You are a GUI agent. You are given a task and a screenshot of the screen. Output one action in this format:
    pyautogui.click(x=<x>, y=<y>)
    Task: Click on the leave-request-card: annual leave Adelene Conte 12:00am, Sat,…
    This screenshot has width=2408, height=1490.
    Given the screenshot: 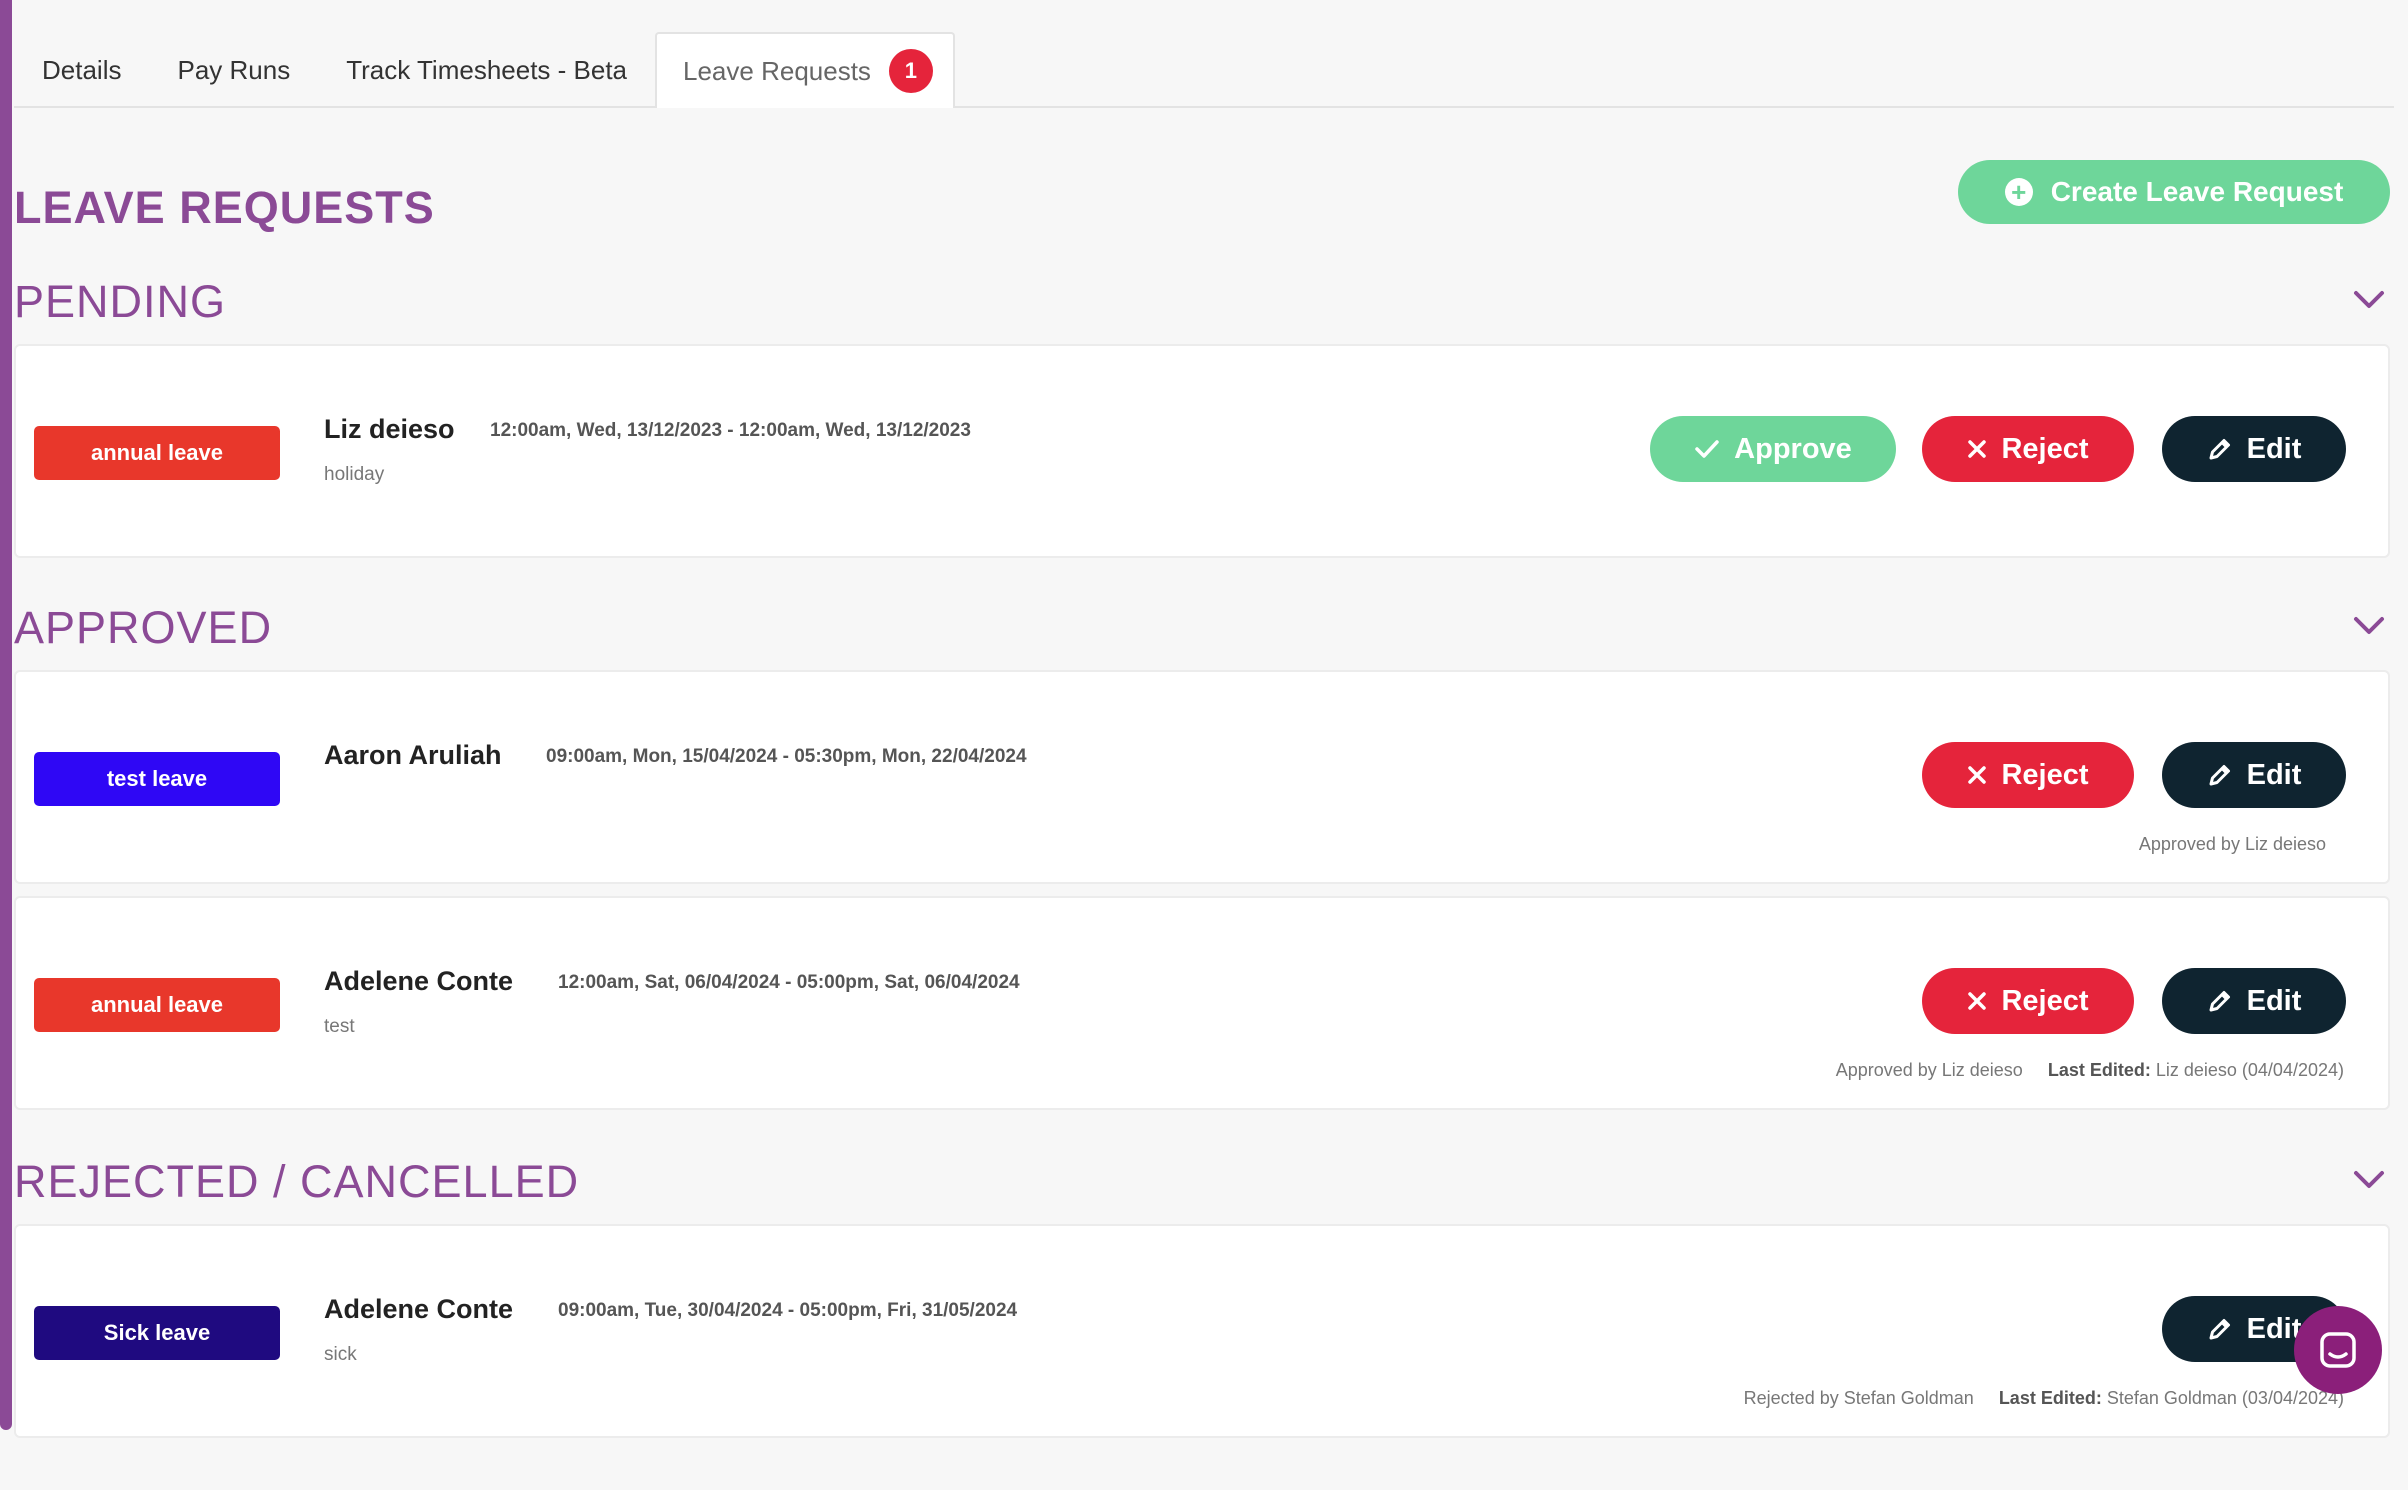 What is the action you would take?
    pyautogui.click(x=1202, y=1003)
    